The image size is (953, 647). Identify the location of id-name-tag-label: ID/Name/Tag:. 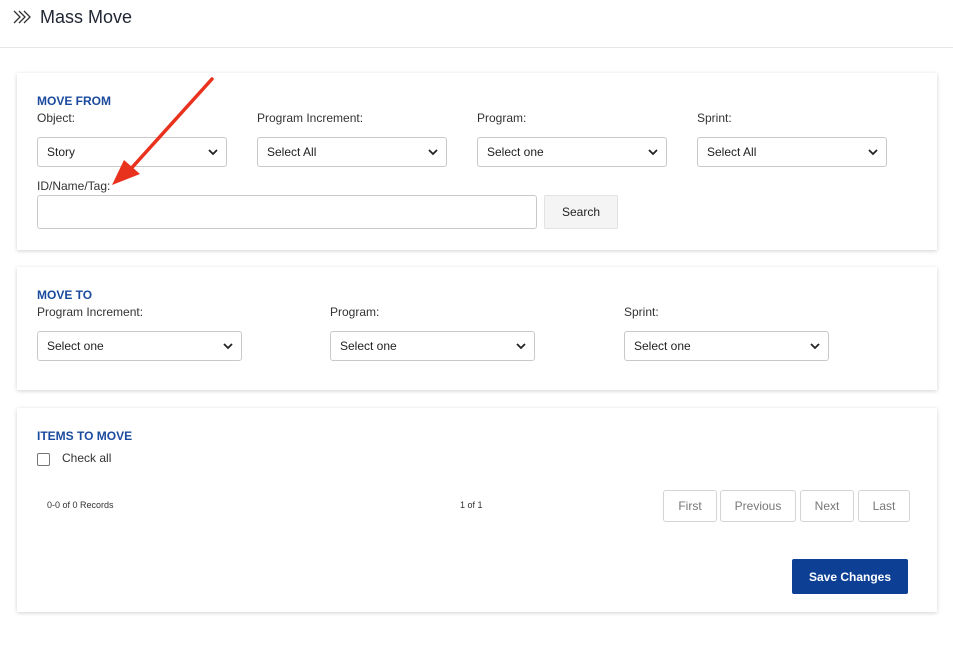
(74, 186).